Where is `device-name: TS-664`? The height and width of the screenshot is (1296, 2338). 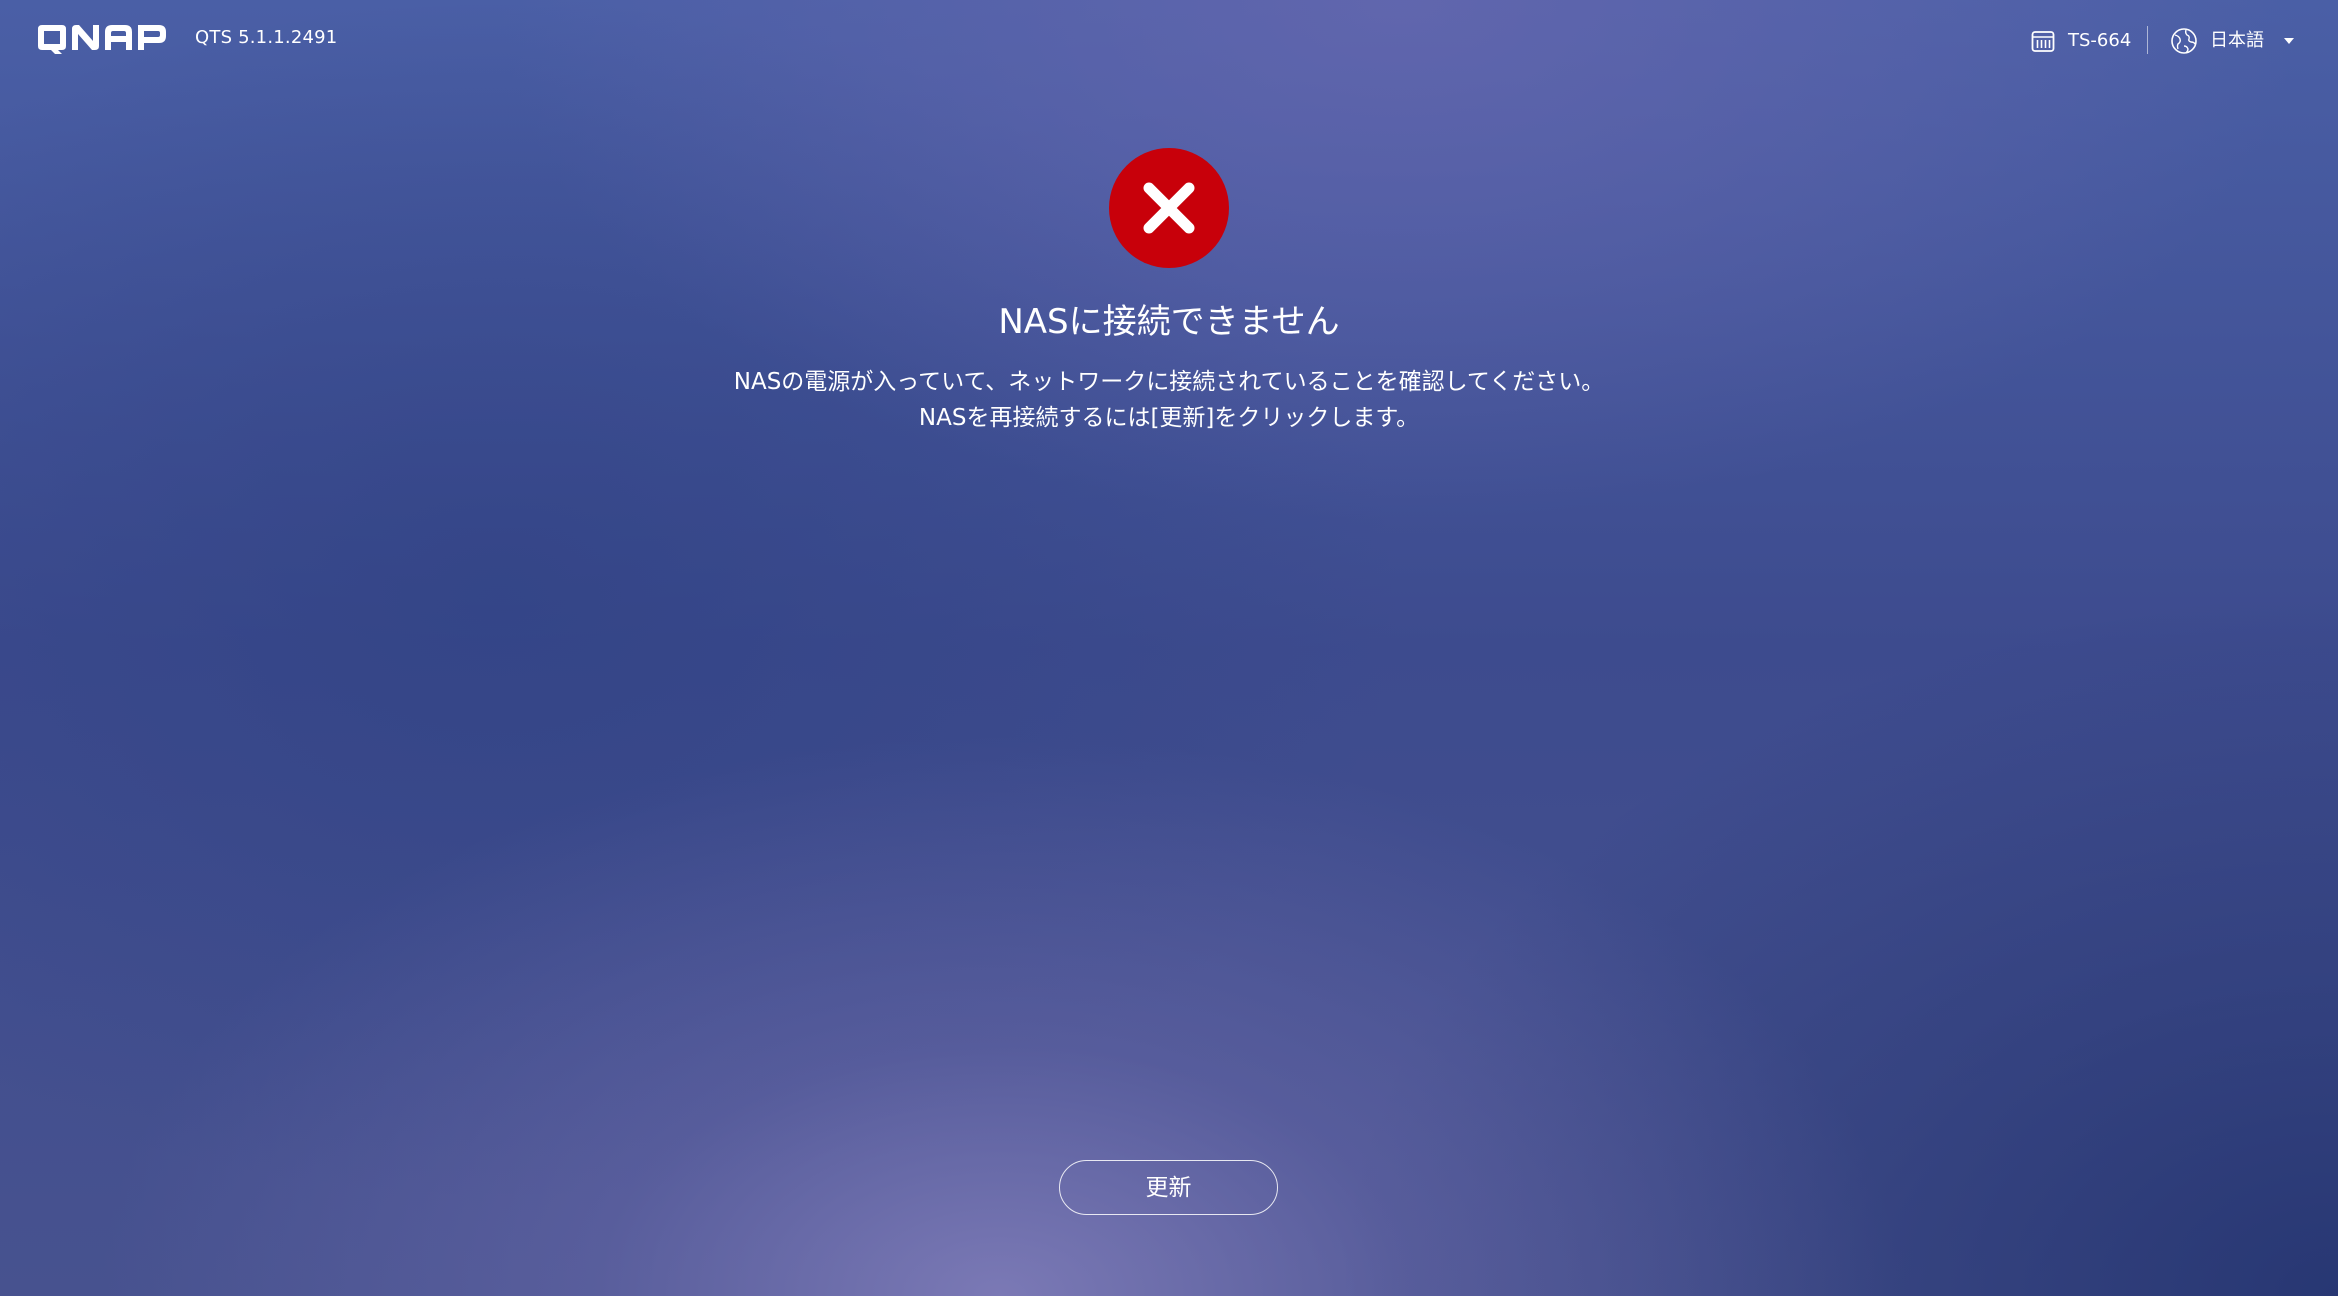
device-name: TS-664 is located at coordinates (2100, 40).